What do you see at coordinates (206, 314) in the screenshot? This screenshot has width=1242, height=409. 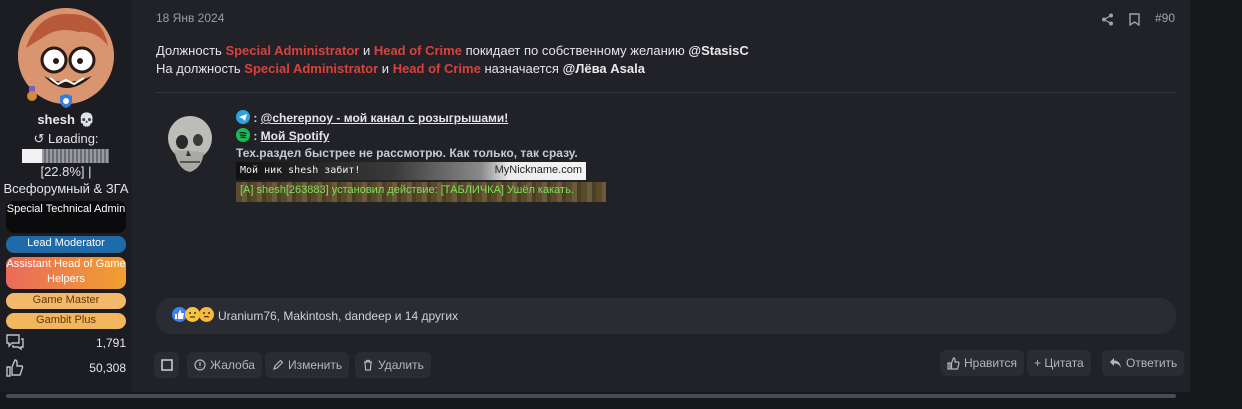 I see `meh-reaction-icon` at bounding box center [206, 314].